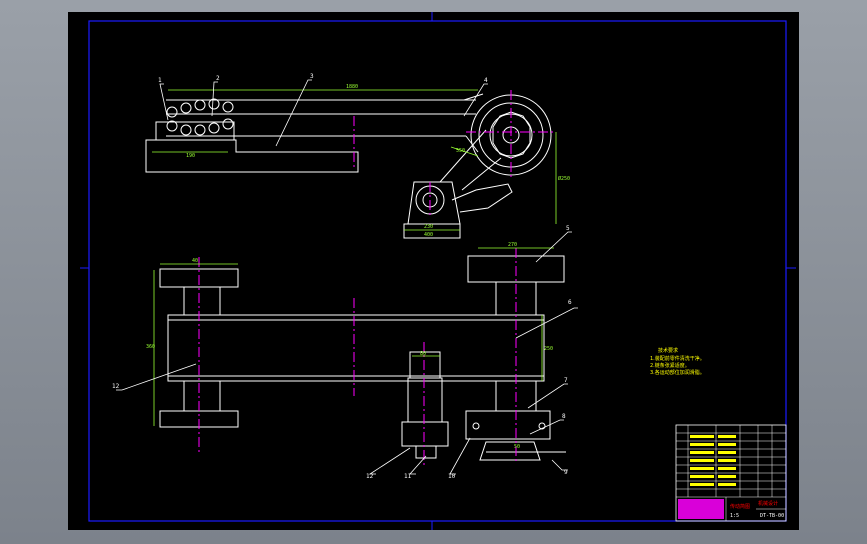 This screenshot has height=544, width=867. I want to click on balloon-9: 9, so click(566, 472).